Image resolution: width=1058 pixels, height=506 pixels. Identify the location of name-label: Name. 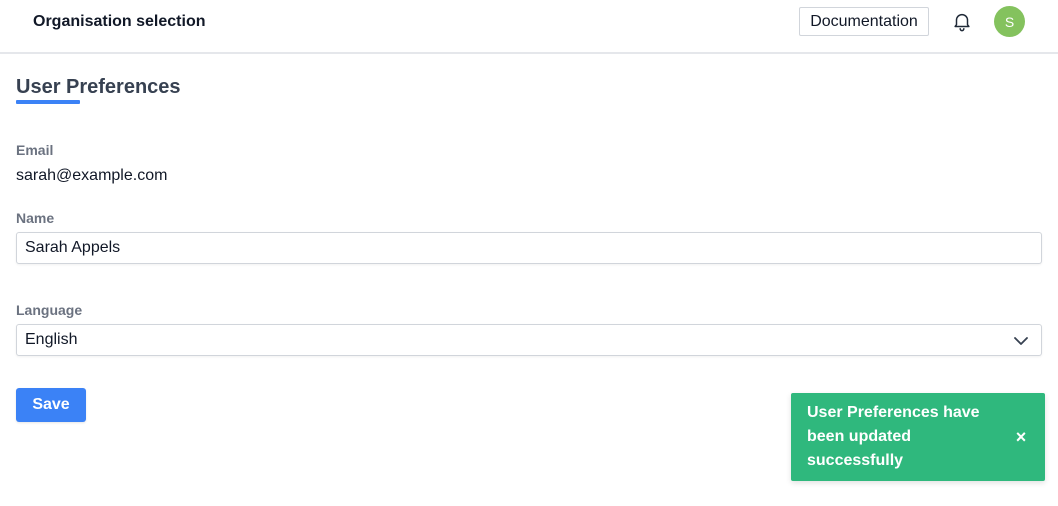
(35, 218).